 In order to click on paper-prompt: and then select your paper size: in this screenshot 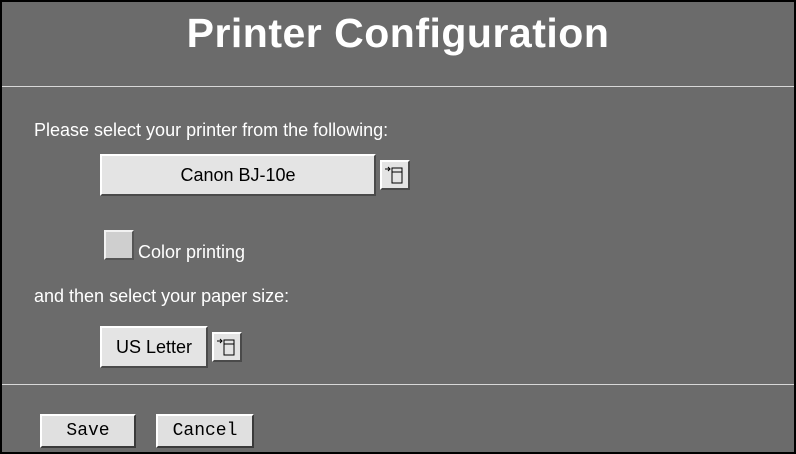, I will do `click(162, 296)`.